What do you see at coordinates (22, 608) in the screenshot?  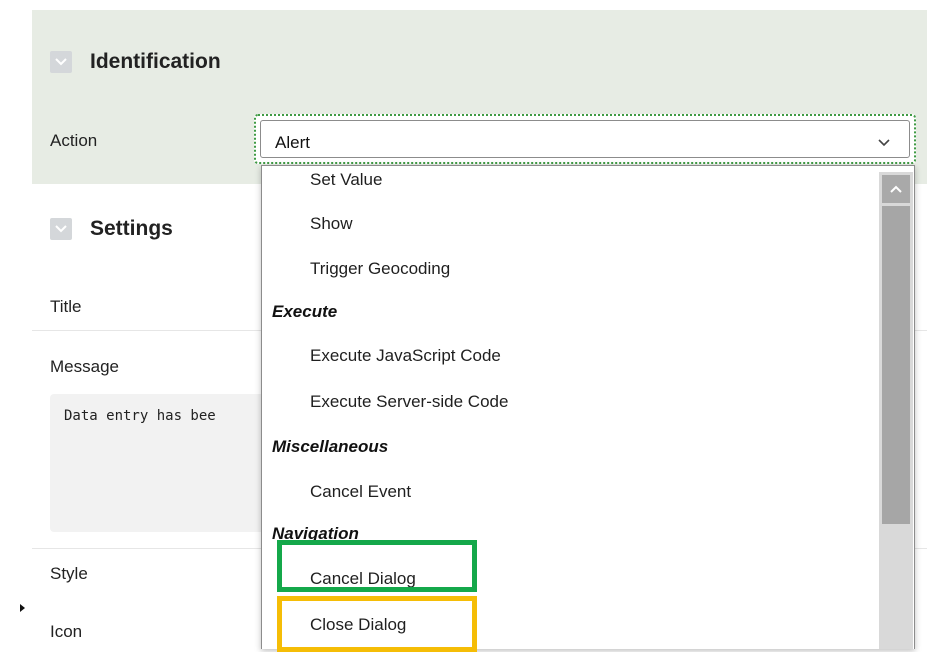 I see `pointer-marker` at bounding box center [22, 608].